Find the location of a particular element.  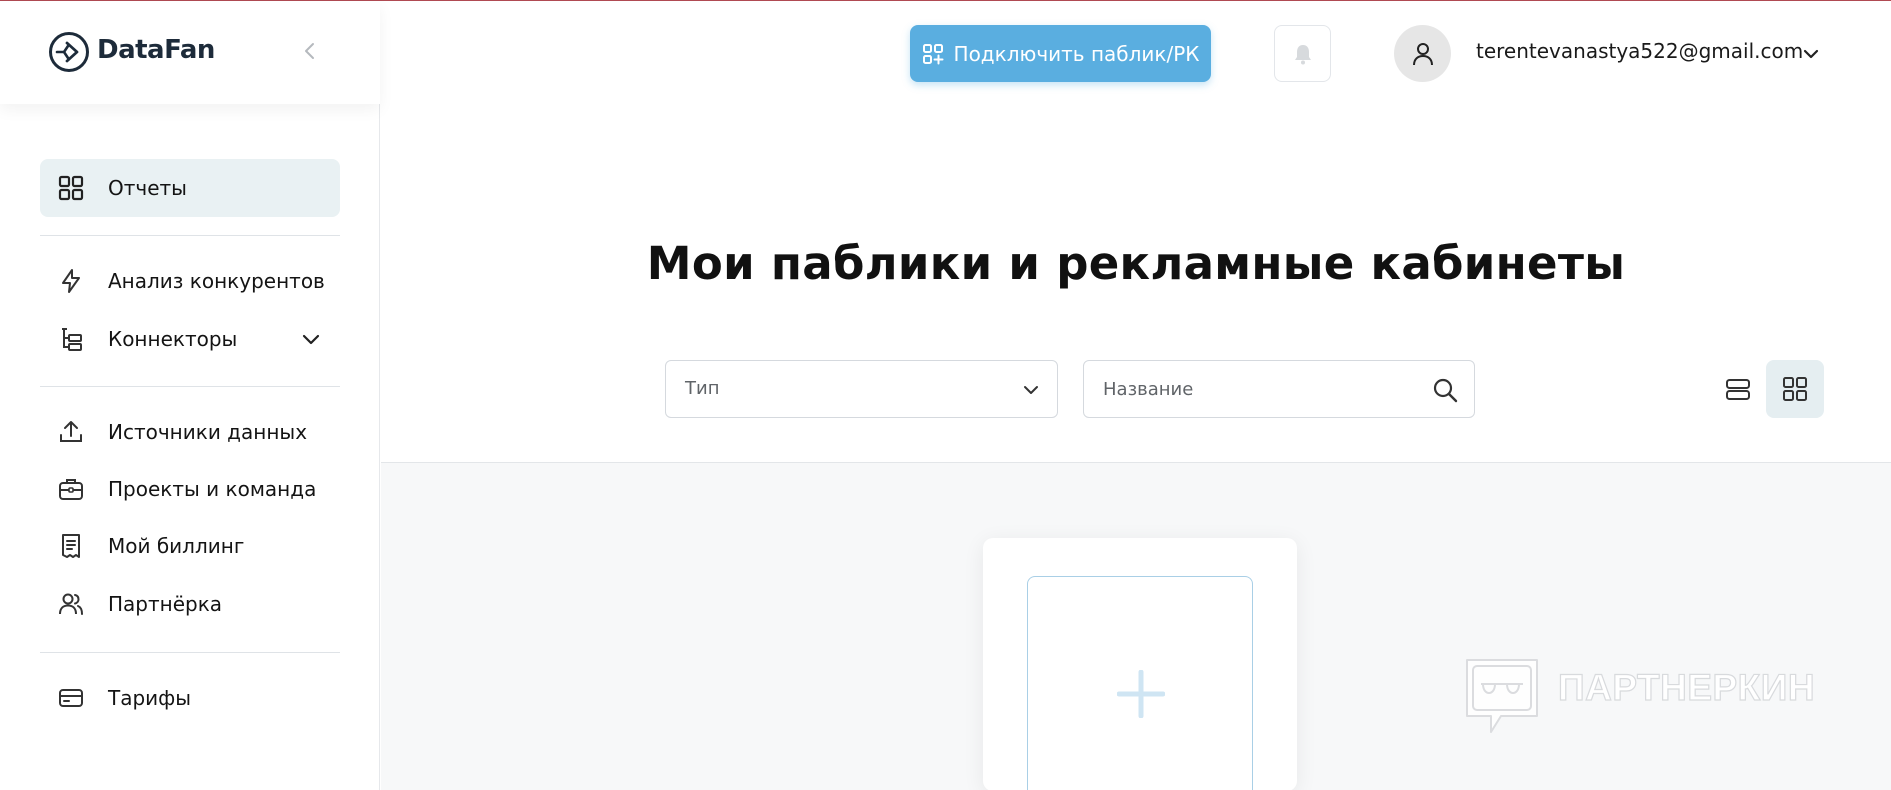

notifications-button is located at coordinates (1302, 53).